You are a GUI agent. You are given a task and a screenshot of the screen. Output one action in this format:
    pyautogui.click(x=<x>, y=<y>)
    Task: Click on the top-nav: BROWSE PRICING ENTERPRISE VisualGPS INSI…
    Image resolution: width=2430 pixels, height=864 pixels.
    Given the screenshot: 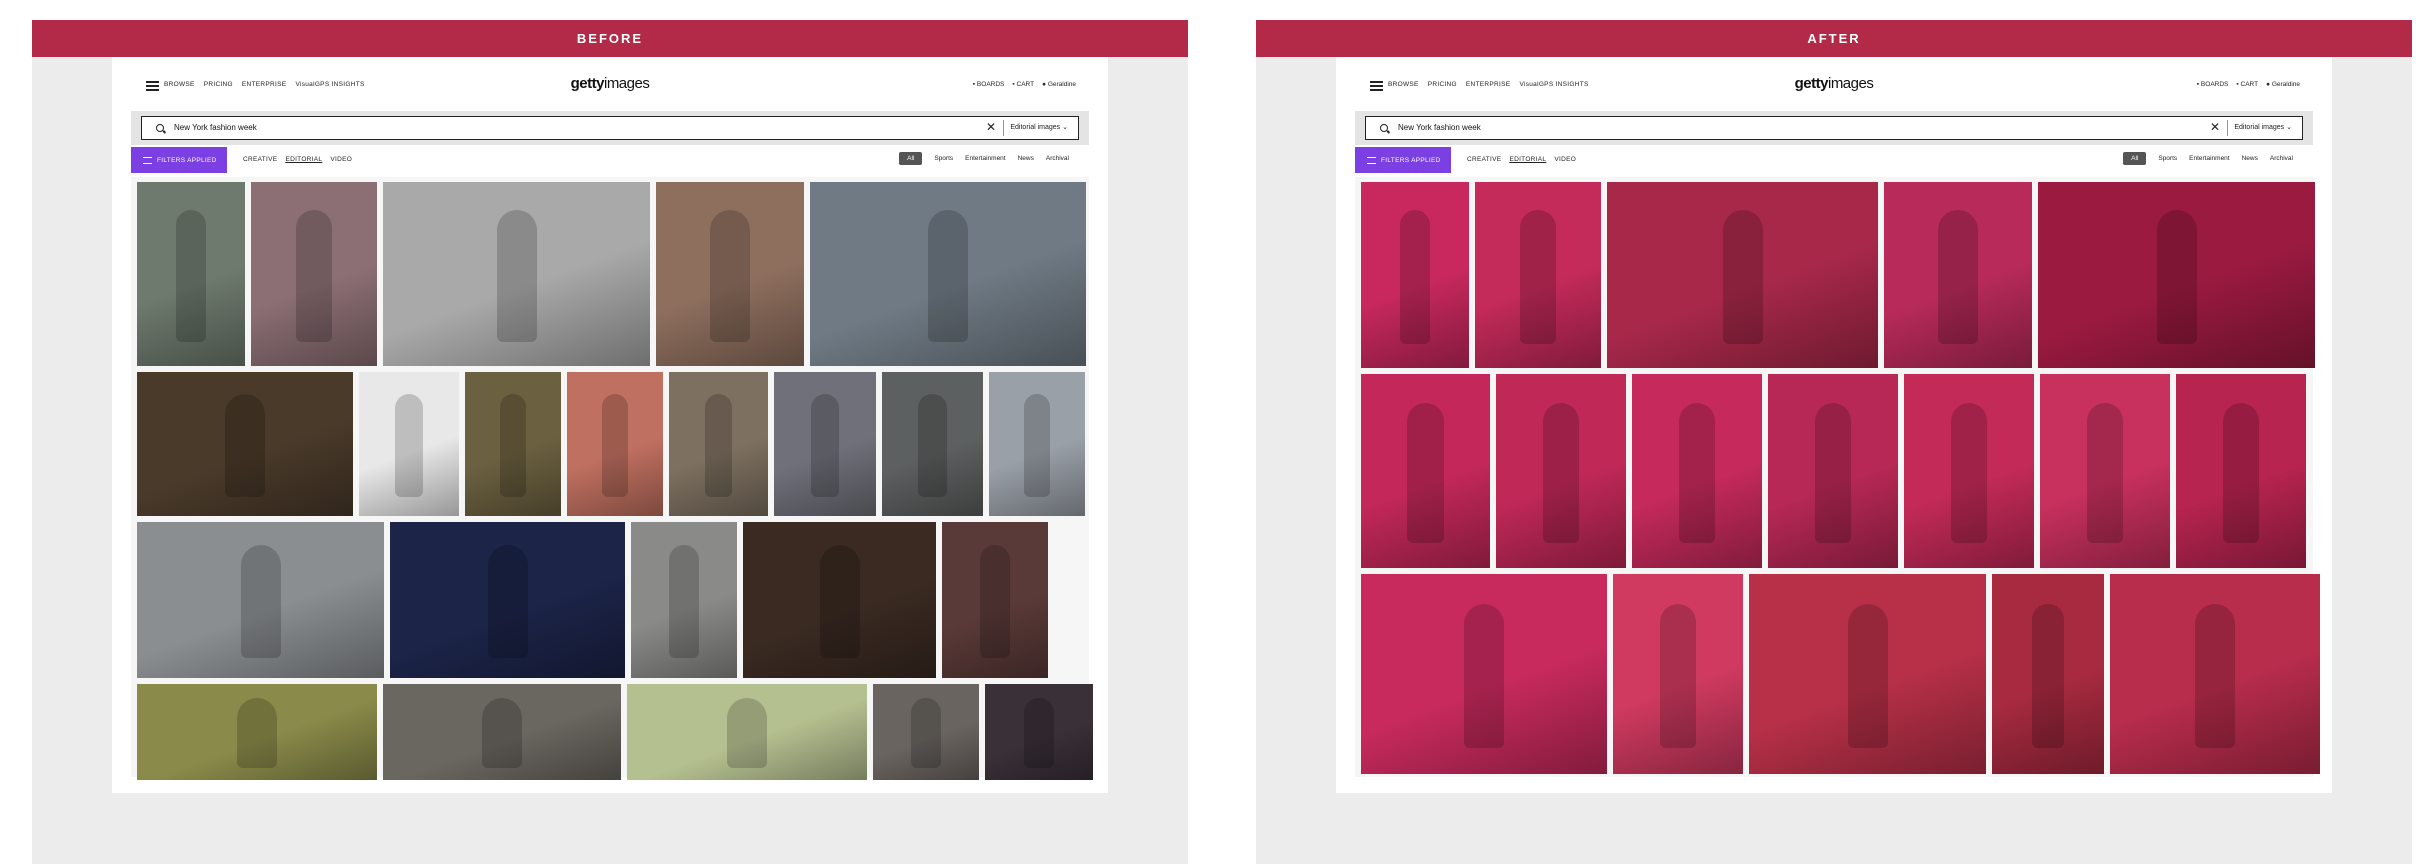 What is the action you would take?
    pyautogui.click(x=610, y=84)
    